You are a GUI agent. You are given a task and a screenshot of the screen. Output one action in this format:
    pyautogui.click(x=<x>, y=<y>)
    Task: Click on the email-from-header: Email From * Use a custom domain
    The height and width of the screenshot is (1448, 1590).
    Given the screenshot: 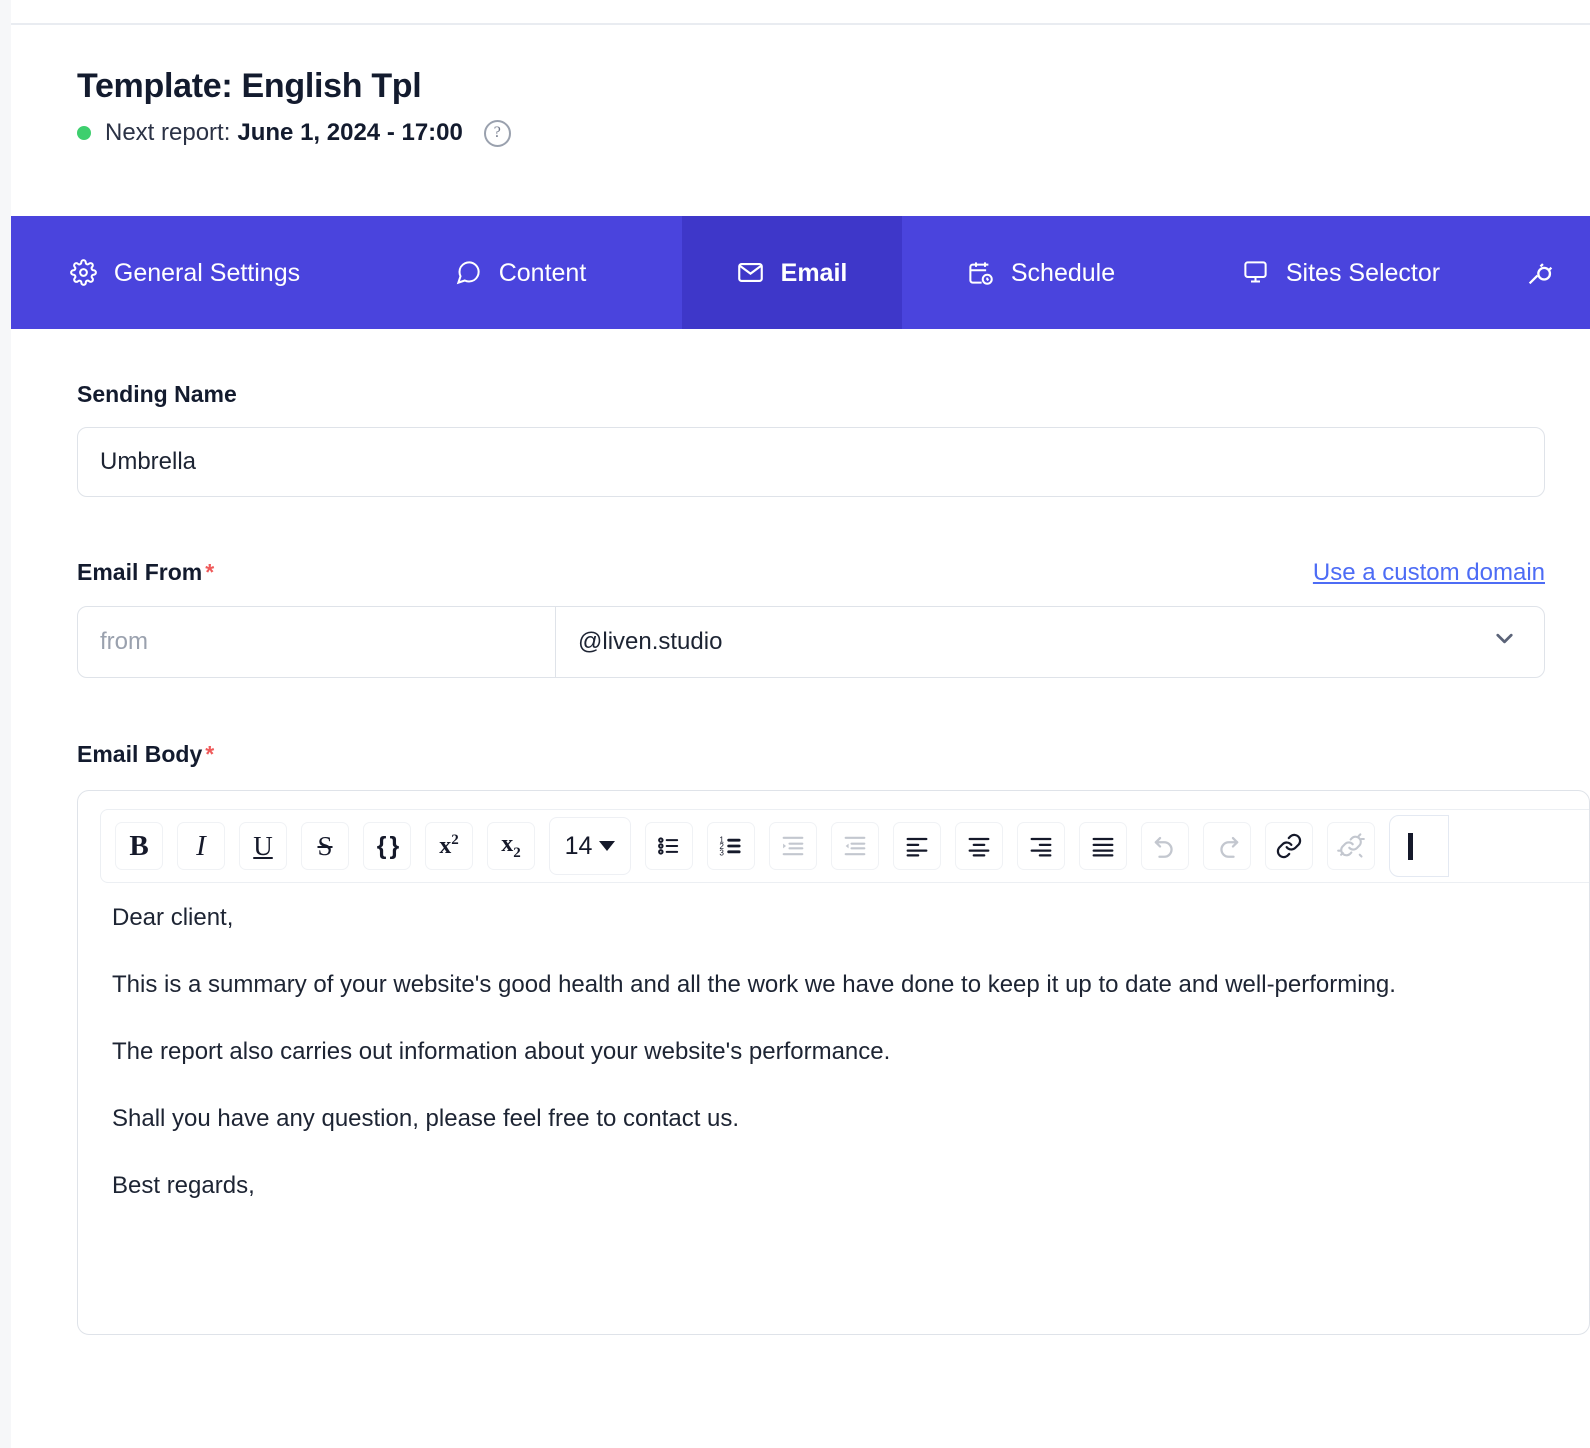 What is the action you would take?
    pyautogui.click(x=811, y=572)
    